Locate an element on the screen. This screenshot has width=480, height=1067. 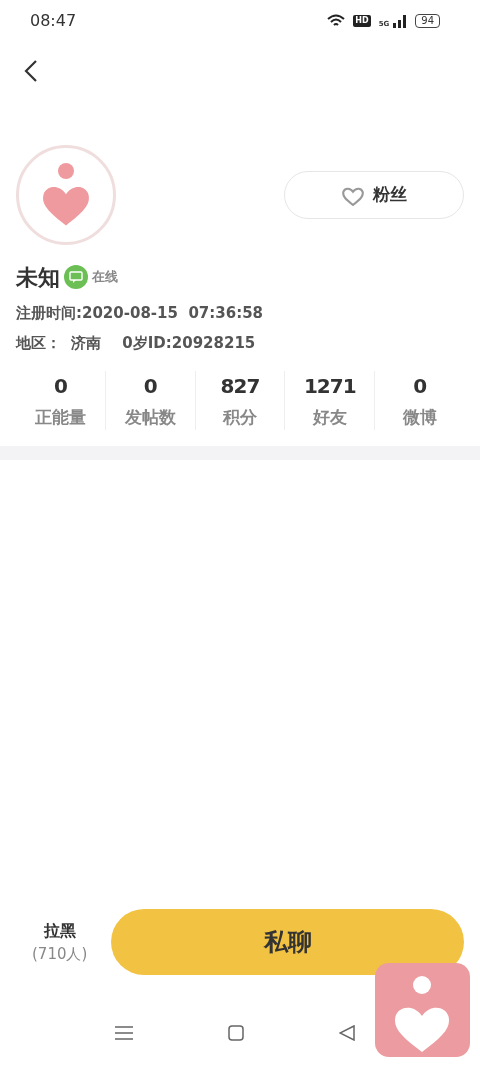
registration-time: 注册时间:2020-08-15 07:36:58 is located at coordinates (139, 313).